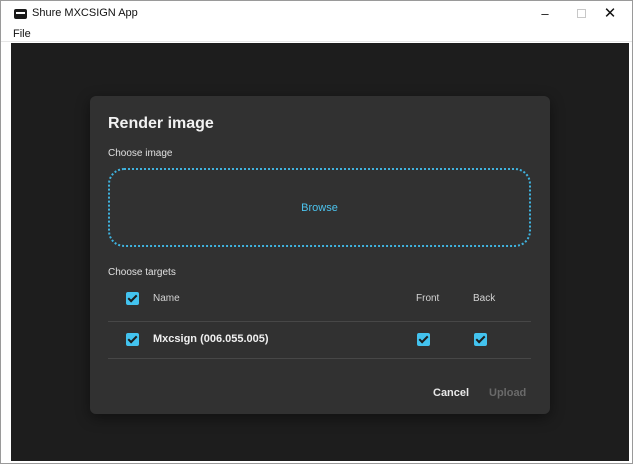  Describe the element at coordinates (484, 298) in the screenshot. I see `column-header-back: Back` at that location.